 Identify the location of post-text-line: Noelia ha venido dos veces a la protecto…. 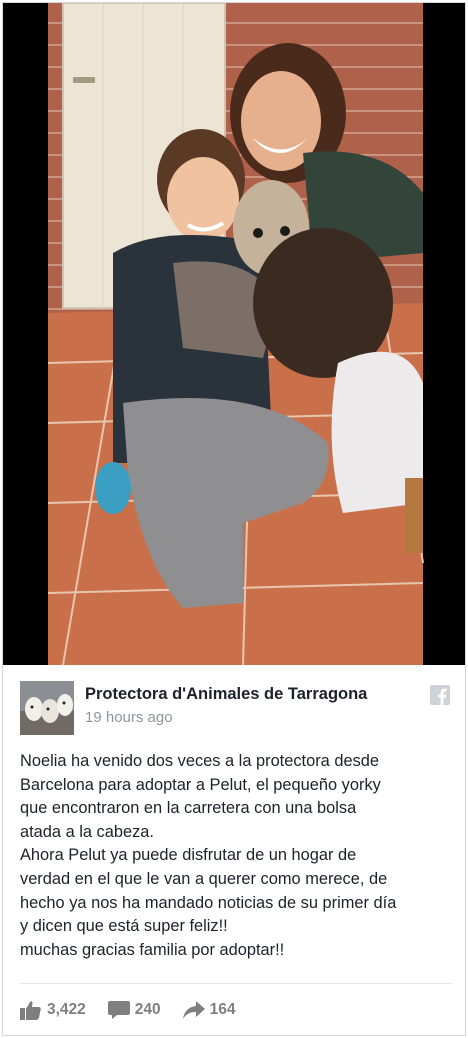
(200, 761).